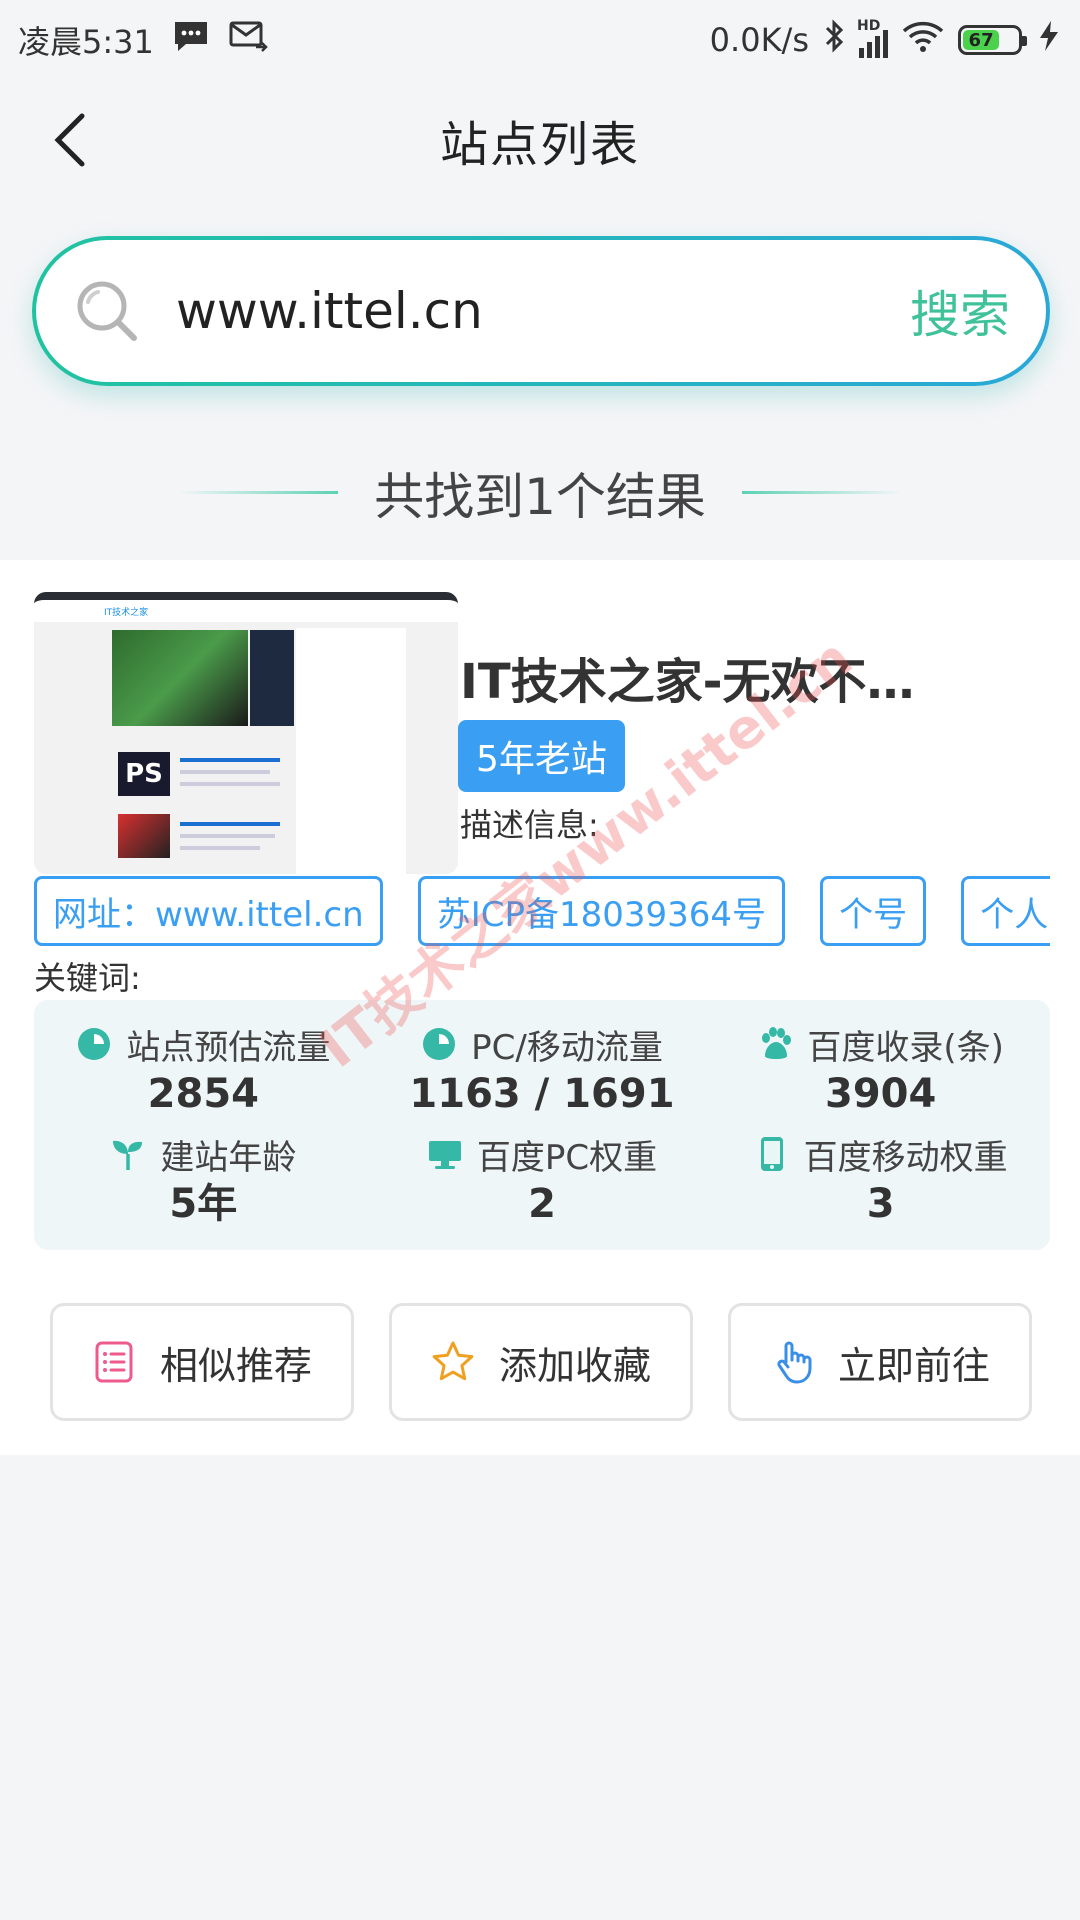 This screenshot has width=1080, height=1920. I want to click on stat-label: 百度收录(条), so click(905, 1047).